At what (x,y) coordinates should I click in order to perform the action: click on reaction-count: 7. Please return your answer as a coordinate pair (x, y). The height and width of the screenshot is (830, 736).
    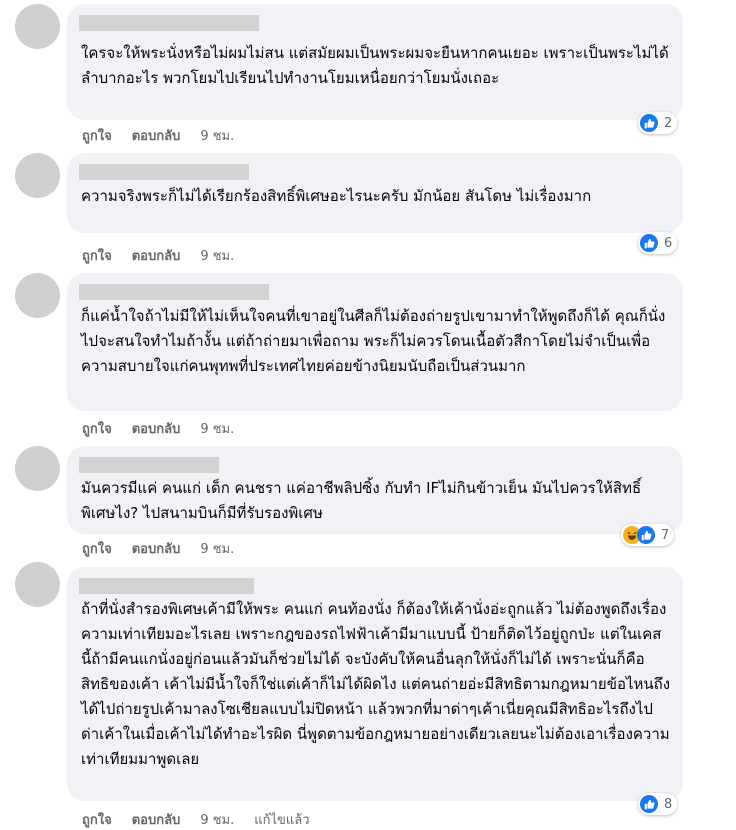
    Looking at the image, I should click on (665, 535).